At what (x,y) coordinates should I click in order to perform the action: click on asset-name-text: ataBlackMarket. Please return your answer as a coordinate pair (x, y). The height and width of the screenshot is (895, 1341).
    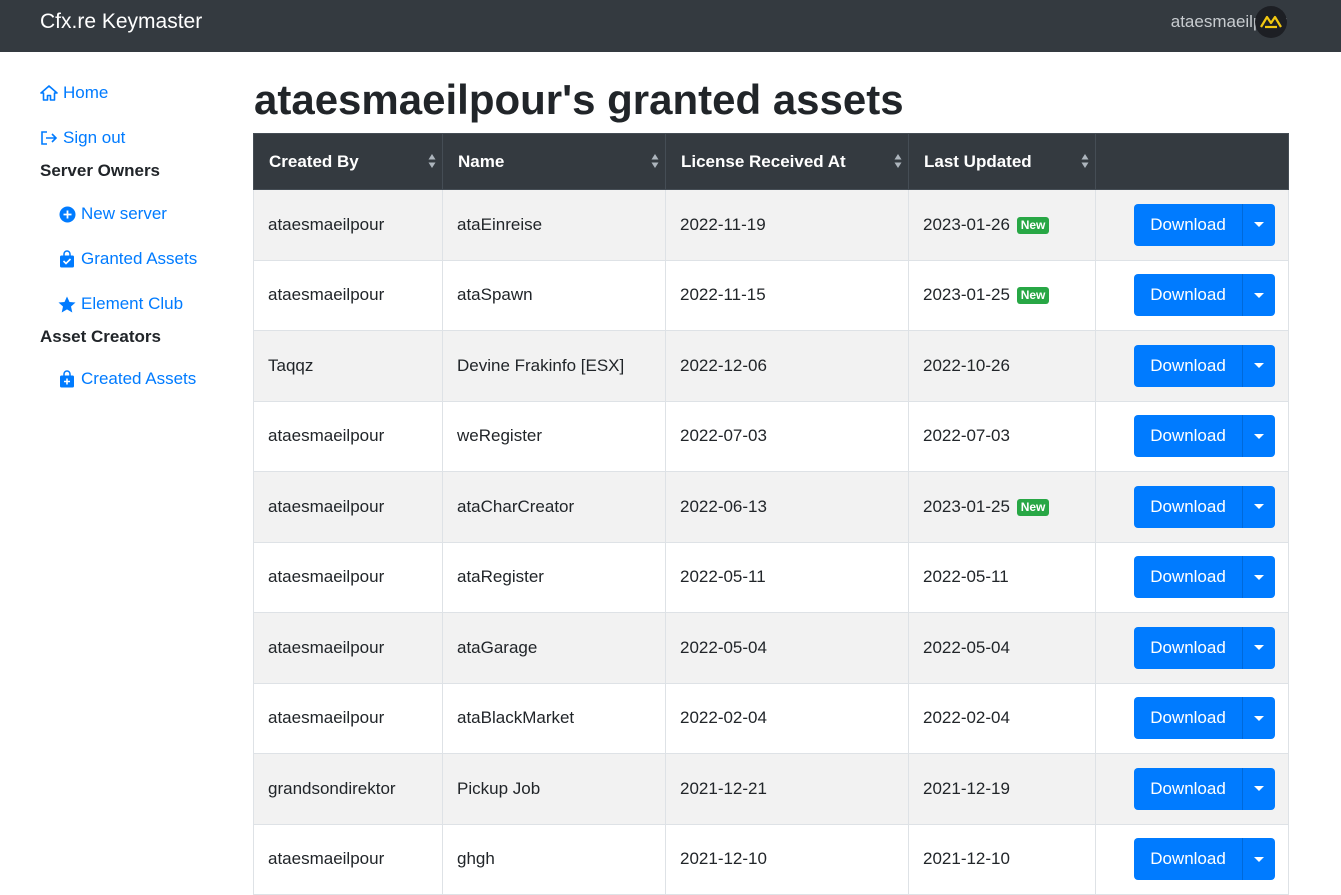
    Looking at the image, I should click on (516, 718).